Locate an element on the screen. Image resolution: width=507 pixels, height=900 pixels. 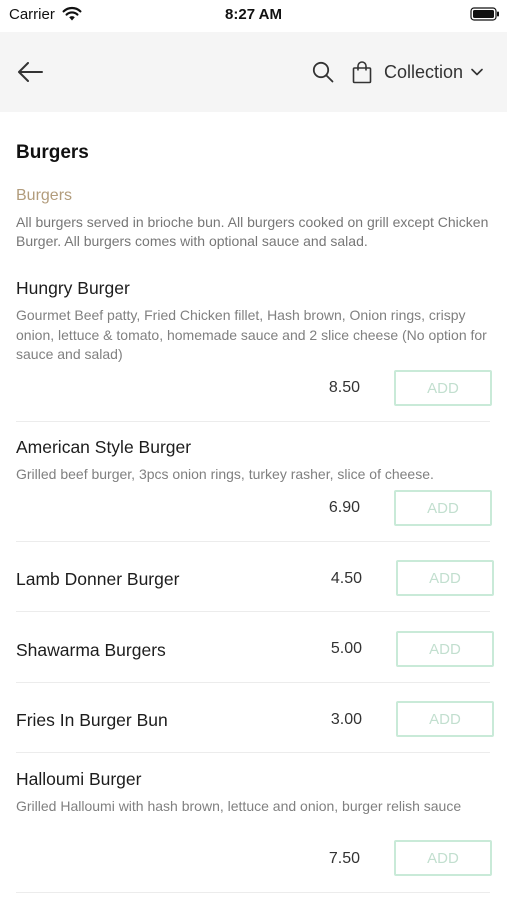
category-name: Burgers is located at coordinates (44, 195).